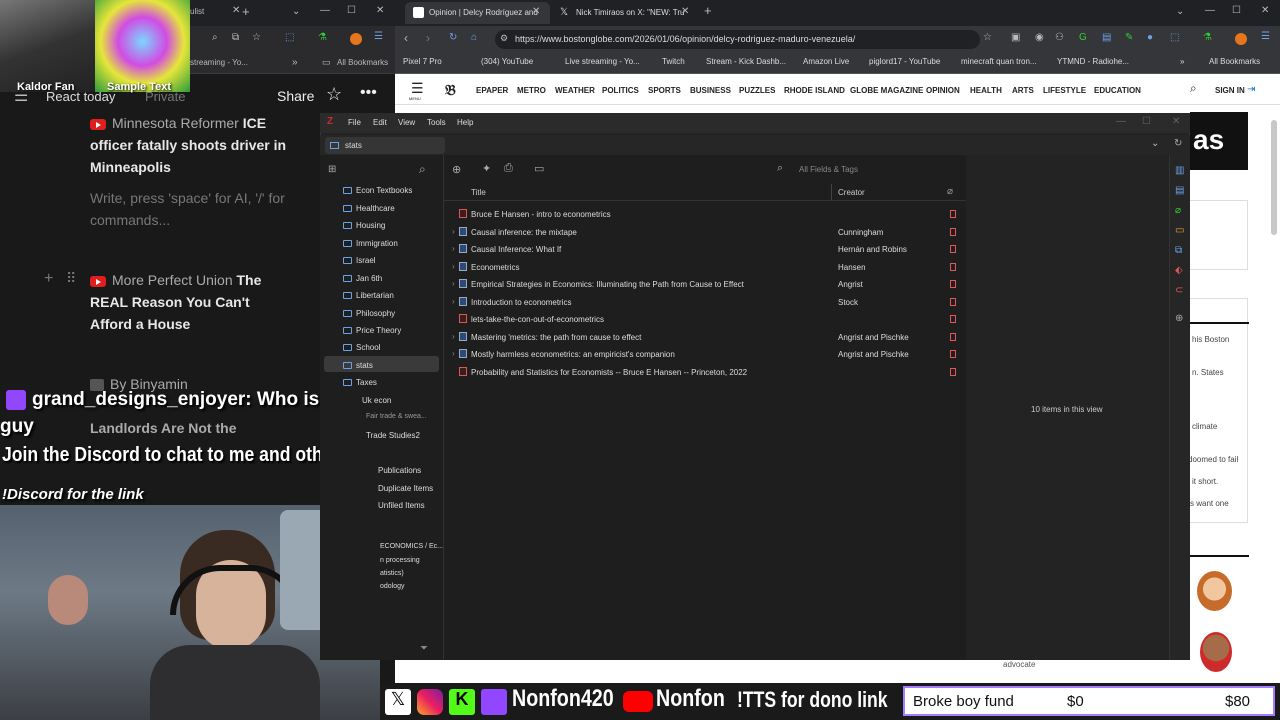 The height and width of the screenshot is (720, 1280). What do you see at coordinates (1083, 37) in the screenshot?
I see `grammarly-icon: G` at bounding box center [1083, 37].